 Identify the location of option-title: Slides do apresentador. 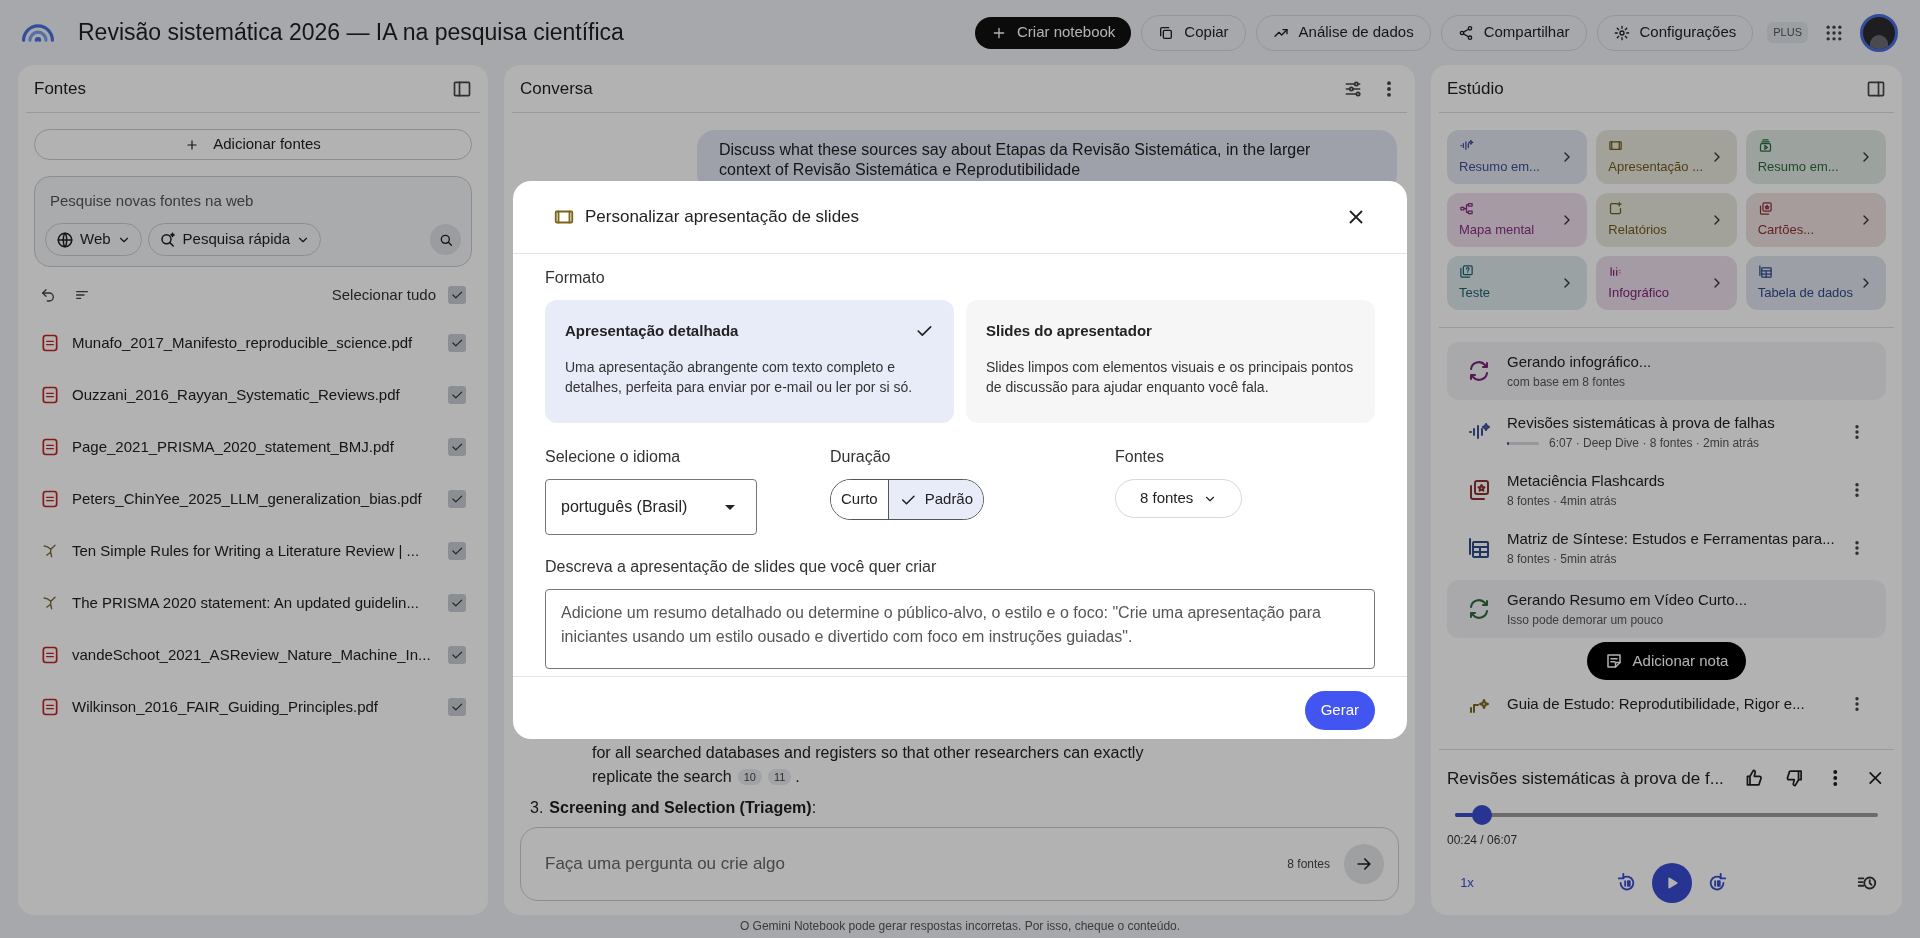
(1069, 331).